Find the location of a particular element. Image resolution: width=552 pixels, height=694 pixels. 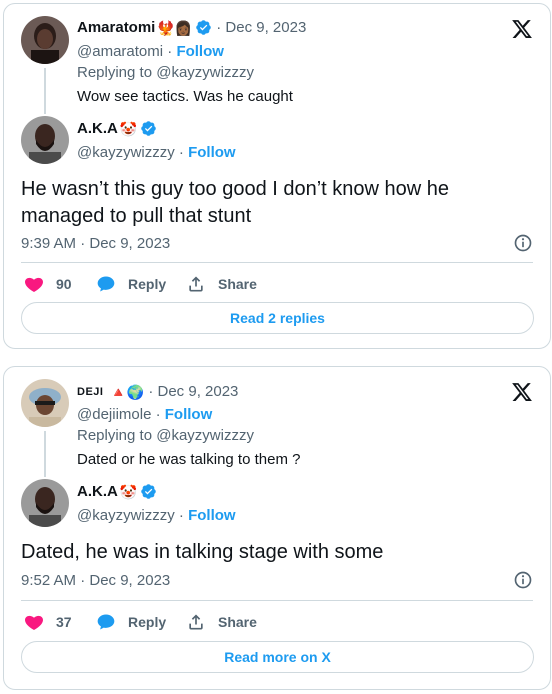

read-replies-button: Read 2 replies is located at coordinates (277, 318).